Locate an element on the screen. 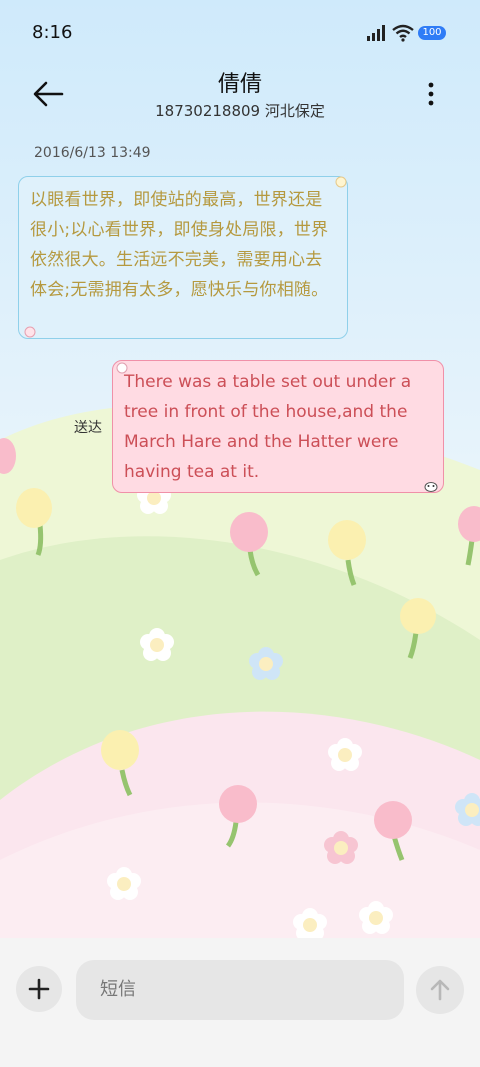 The image size is (480, 1067). battery-indicator: 100 is located at coordinates (432, 33).